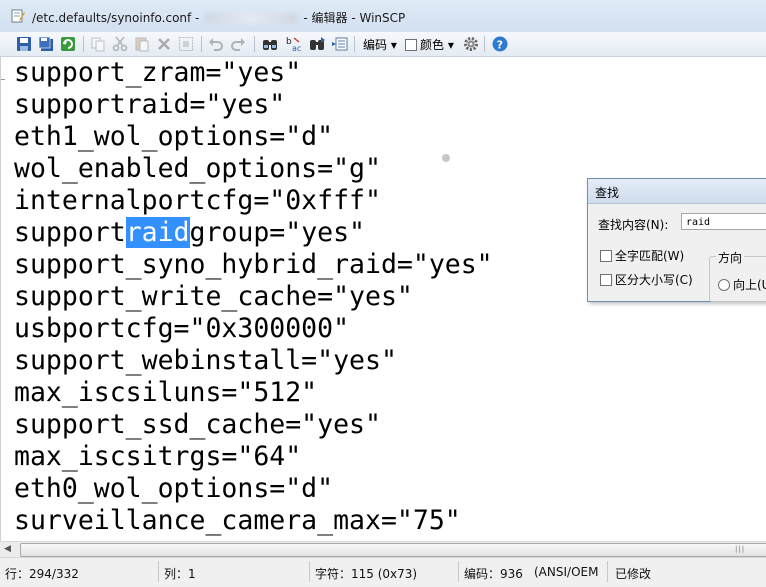 The height and width of the screenshot is (587, 766). What do you see at coordinates (46, 44) in the screenshot?
I see `save-all-icon` at bounding box center [46, 44].